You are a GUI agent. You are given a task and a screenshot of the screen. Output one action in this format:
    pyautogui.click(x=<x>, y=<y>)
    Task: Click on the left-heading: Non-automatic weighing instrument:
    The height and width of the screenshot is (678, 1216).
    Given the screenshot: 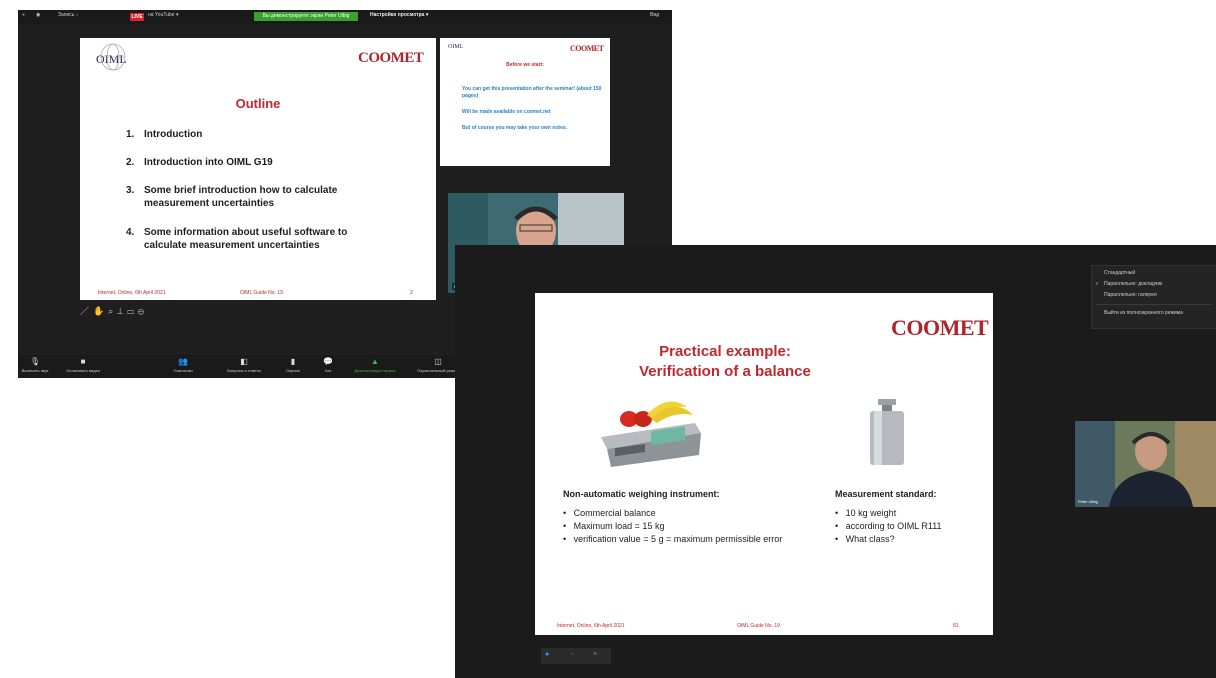 What is the action you would take?
    pyautogui.click(x=641, y=494)
    